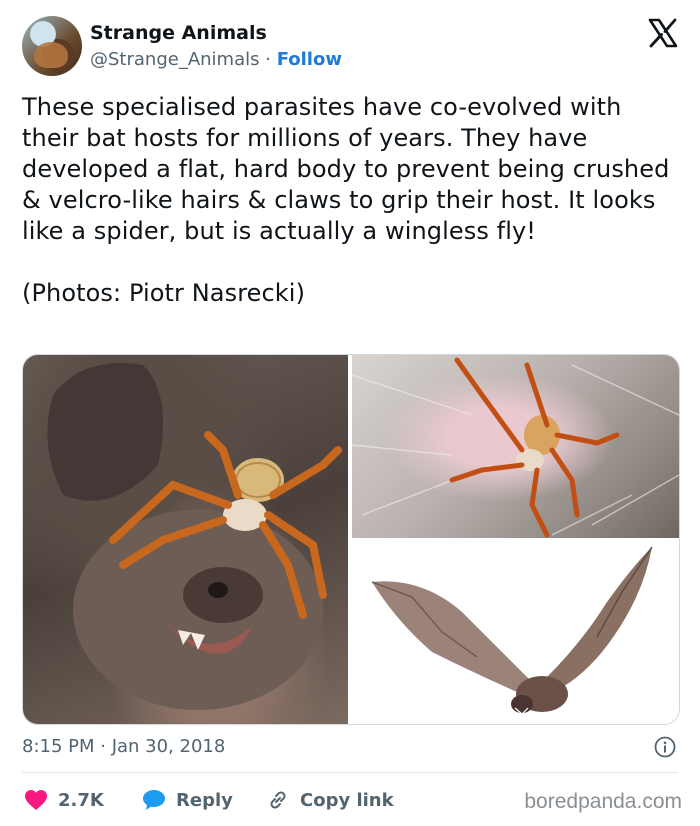  I want to click on photo-credit: (Photos: Piotr Nasrecki), so click(164, 293).